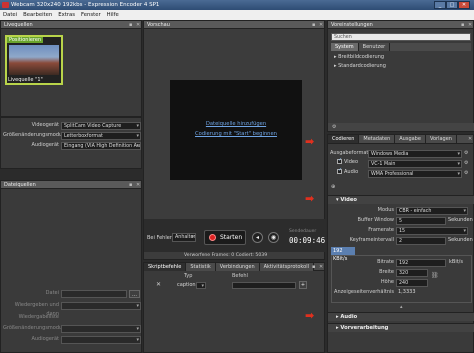 This screenshot has height=353, width=474. What do you see at coordinates (66, 15) in the screenshot?
I see `menu-tools: Extras` at bounding box center [66, 15].